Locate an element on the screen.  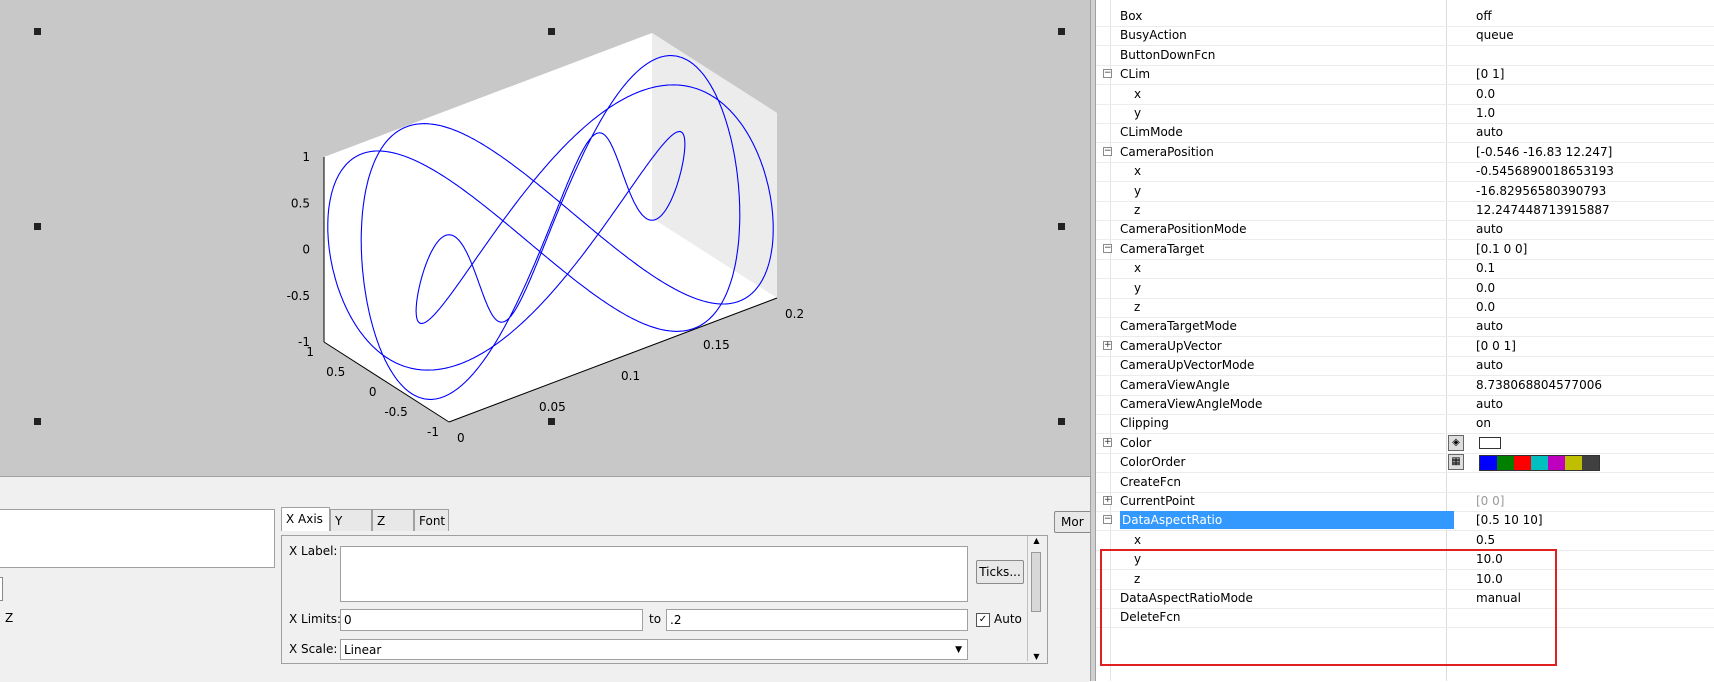
property-row: ButtonDownFcn is located at coordinates (1405, 55).